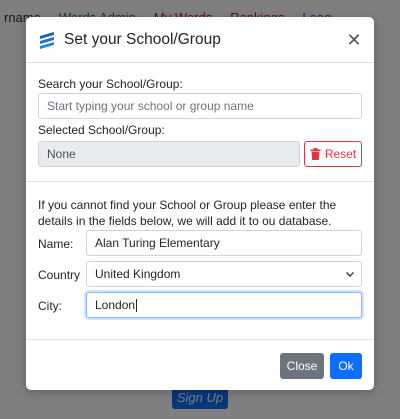 This screenshot has height=419, width=400. Describe the element at coordinates (354, 40) in the screenshot. I see `close-icon: ✕` at that location.